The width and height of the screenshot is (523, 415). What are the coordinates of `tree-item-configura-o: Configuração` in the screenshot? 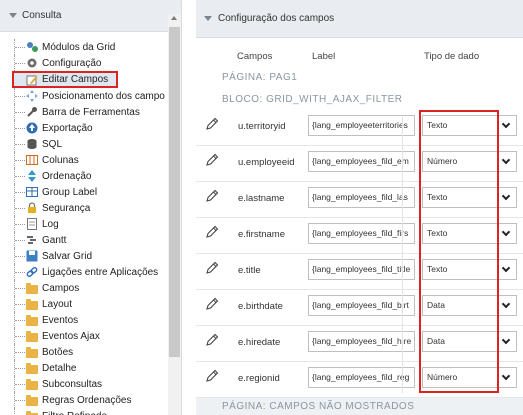 It's located at (89, 63).